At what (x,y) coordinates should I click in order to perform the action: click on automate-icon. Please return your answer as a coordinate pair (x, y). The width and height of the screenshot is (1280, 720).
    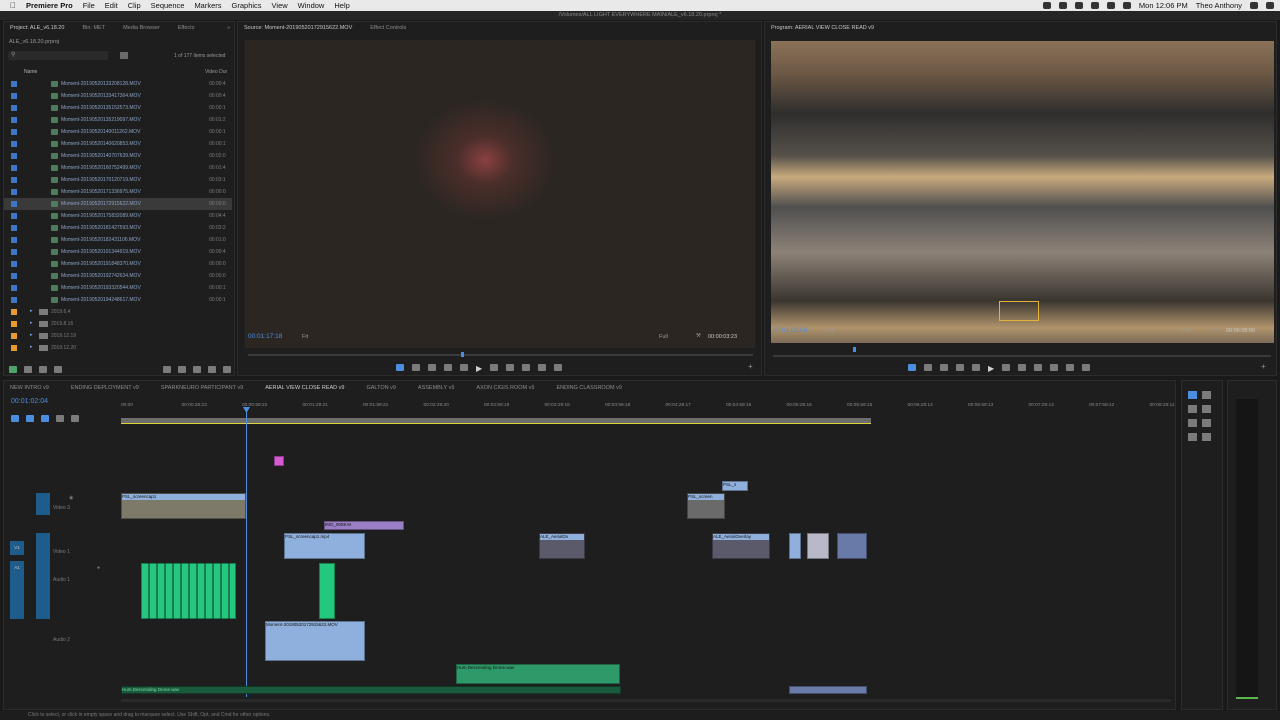
    Looking at the image, I should click on (167, 369).